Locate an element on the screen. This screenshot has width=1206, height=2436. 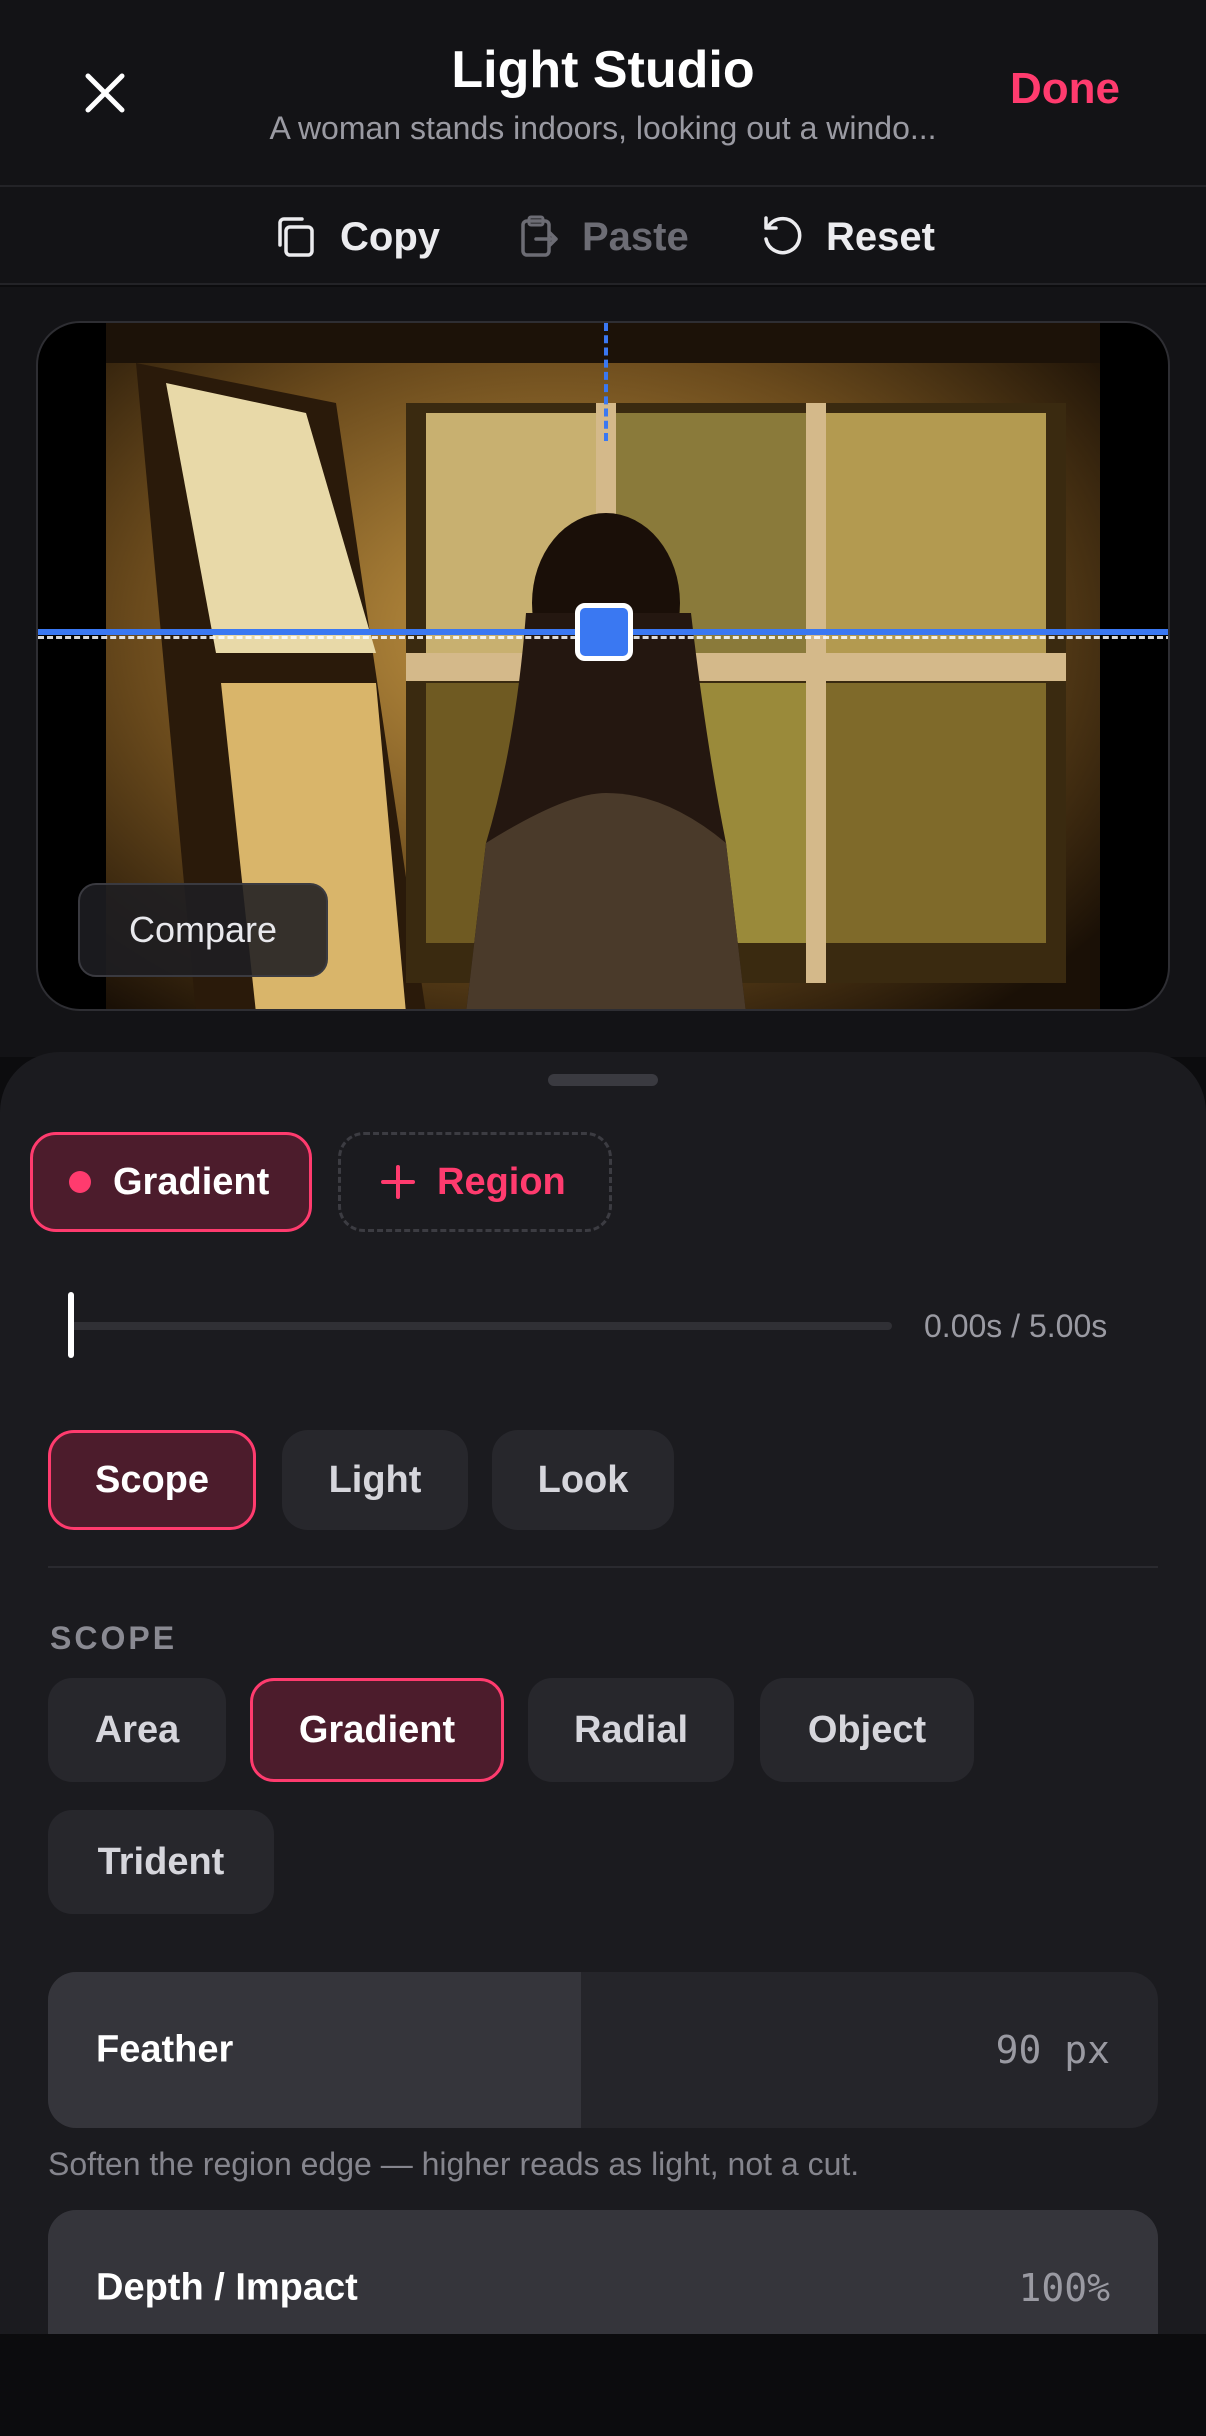
paste-icon is located at coordinates (539, 236).